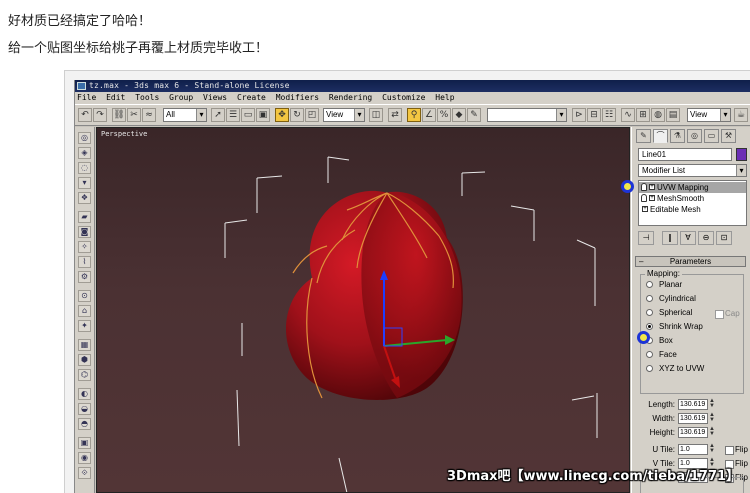  I want to click on menu-tools: Tools, so click(147, 98).